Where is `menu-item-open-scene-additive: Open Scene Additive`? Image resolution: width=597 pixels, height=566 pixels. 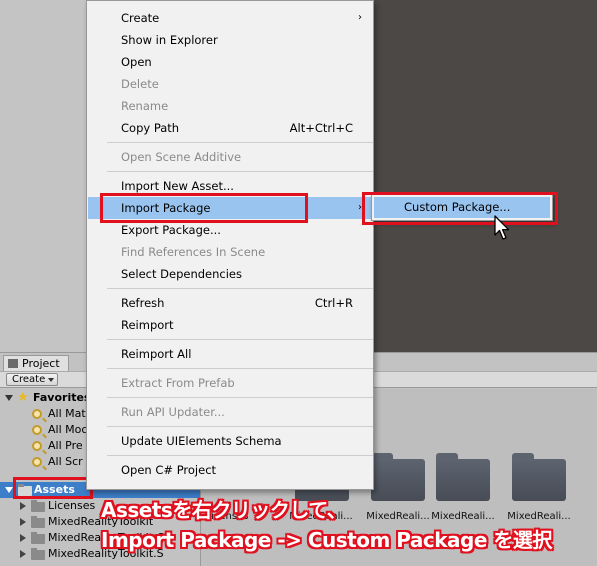 menu-item-open-scene-additive: Open Scene Additive is located at coordinates (230, 157).